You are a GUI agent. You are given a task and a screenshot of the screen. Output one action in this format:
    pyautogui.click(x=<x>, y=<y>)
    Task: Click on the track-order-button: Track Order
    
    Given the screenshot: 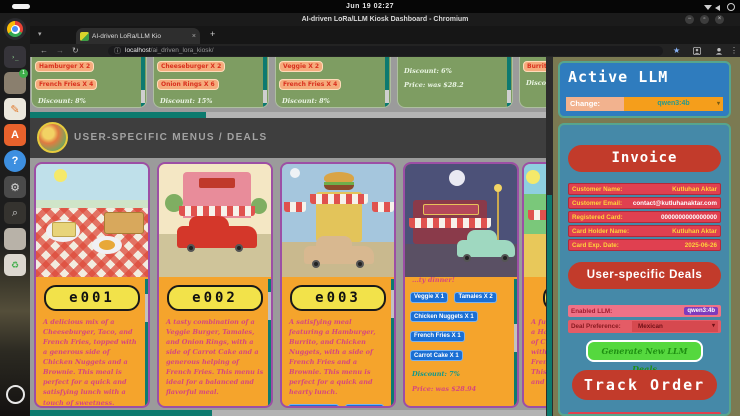 What is the action you would take?
    pyautogui.click(x=644, y=385)
    